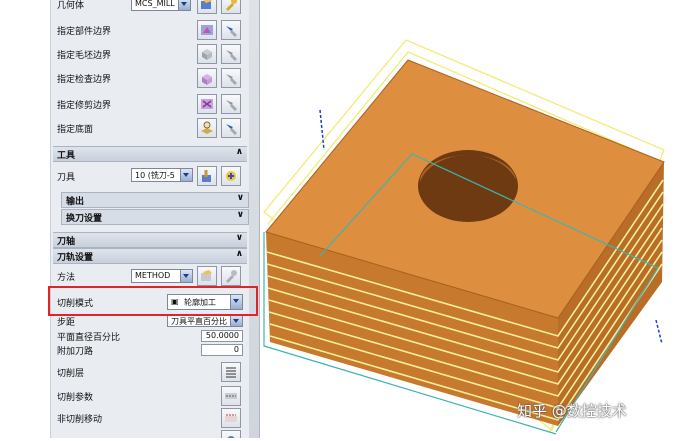 The height and width of the screenshot is (441, 674). I want to click on output-title: 输出, so click(75, 202).